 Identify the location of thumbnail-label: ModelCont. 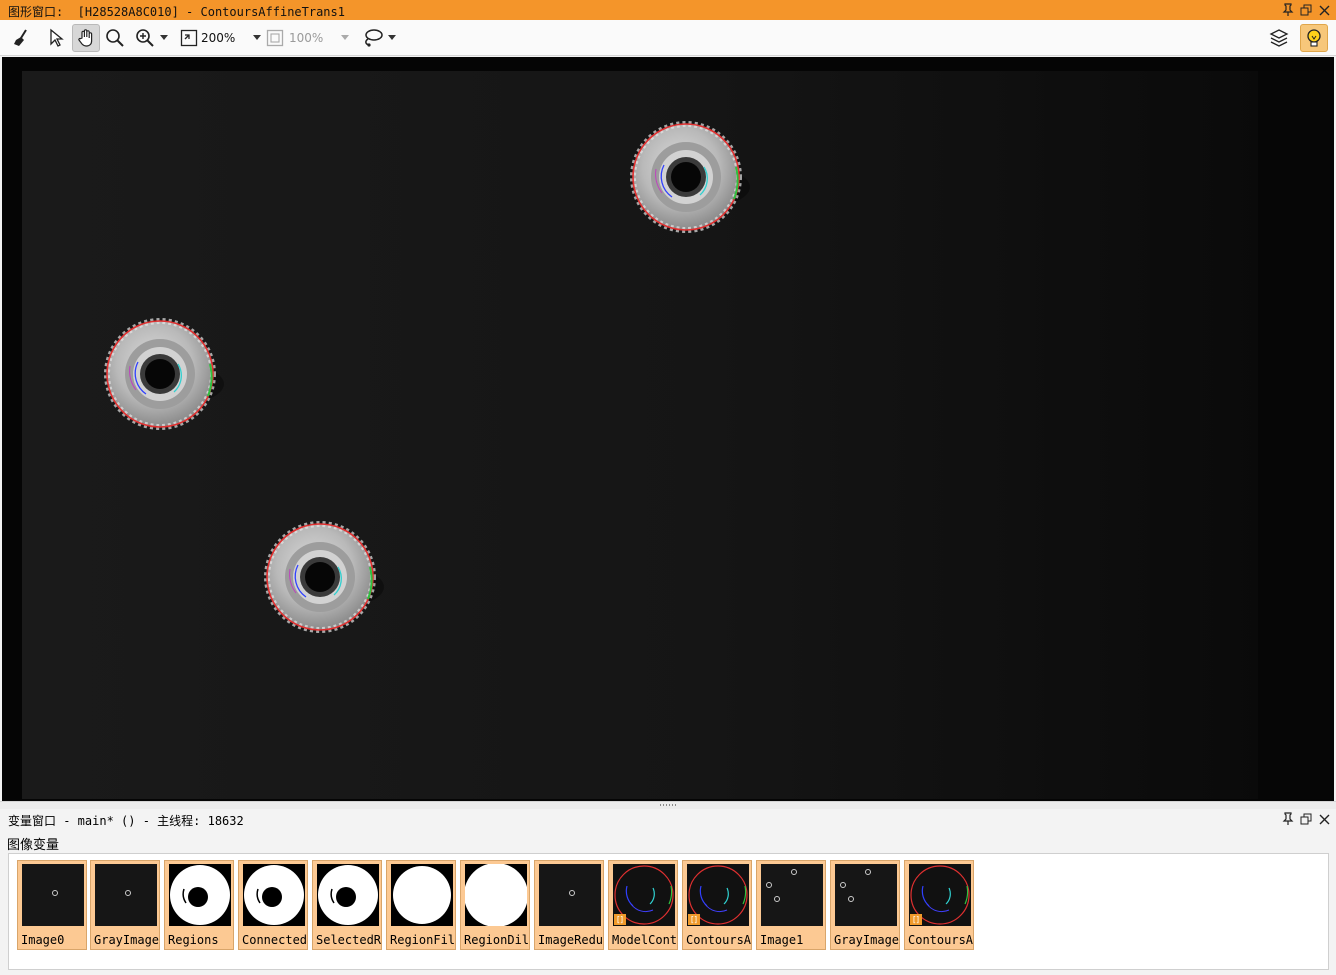
(645, 940).